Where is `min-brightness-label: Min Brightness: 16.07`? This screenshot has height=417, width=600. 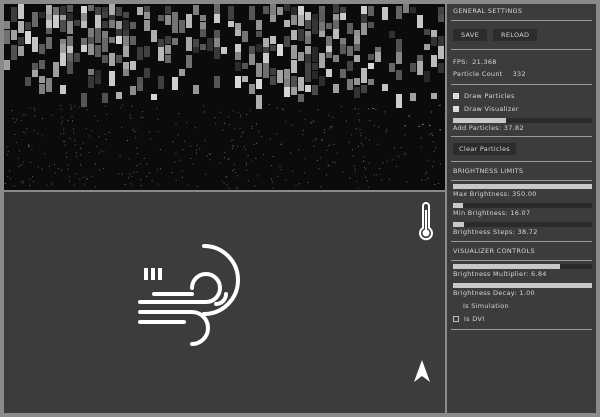 min-brightness-label: Min Brightness: 16.07 is located at coordinates (492, 213).